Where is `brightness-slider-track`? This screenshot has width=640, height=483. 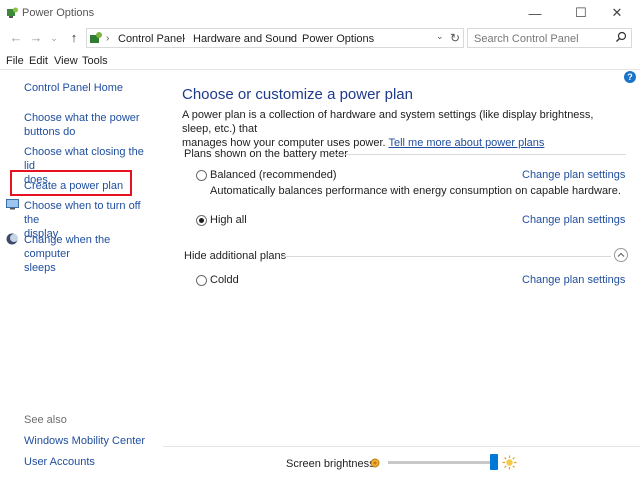 brightness-slider-track is located at coordinates (442, 462).